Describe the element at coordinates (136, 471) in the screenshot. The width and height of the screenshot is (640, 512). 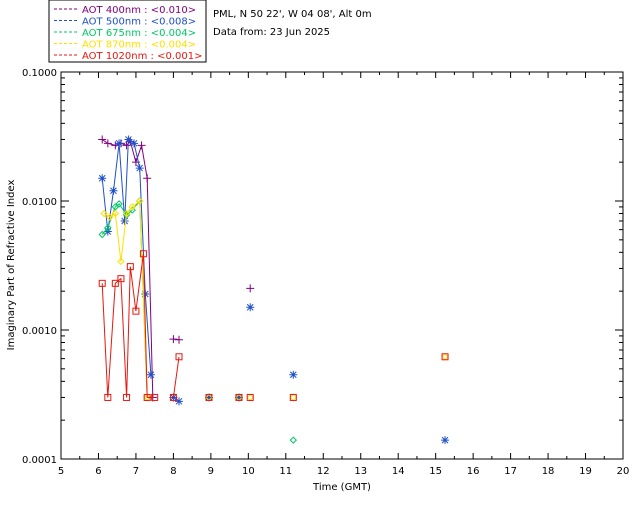
I see `x-tick-label: 7` at that location.